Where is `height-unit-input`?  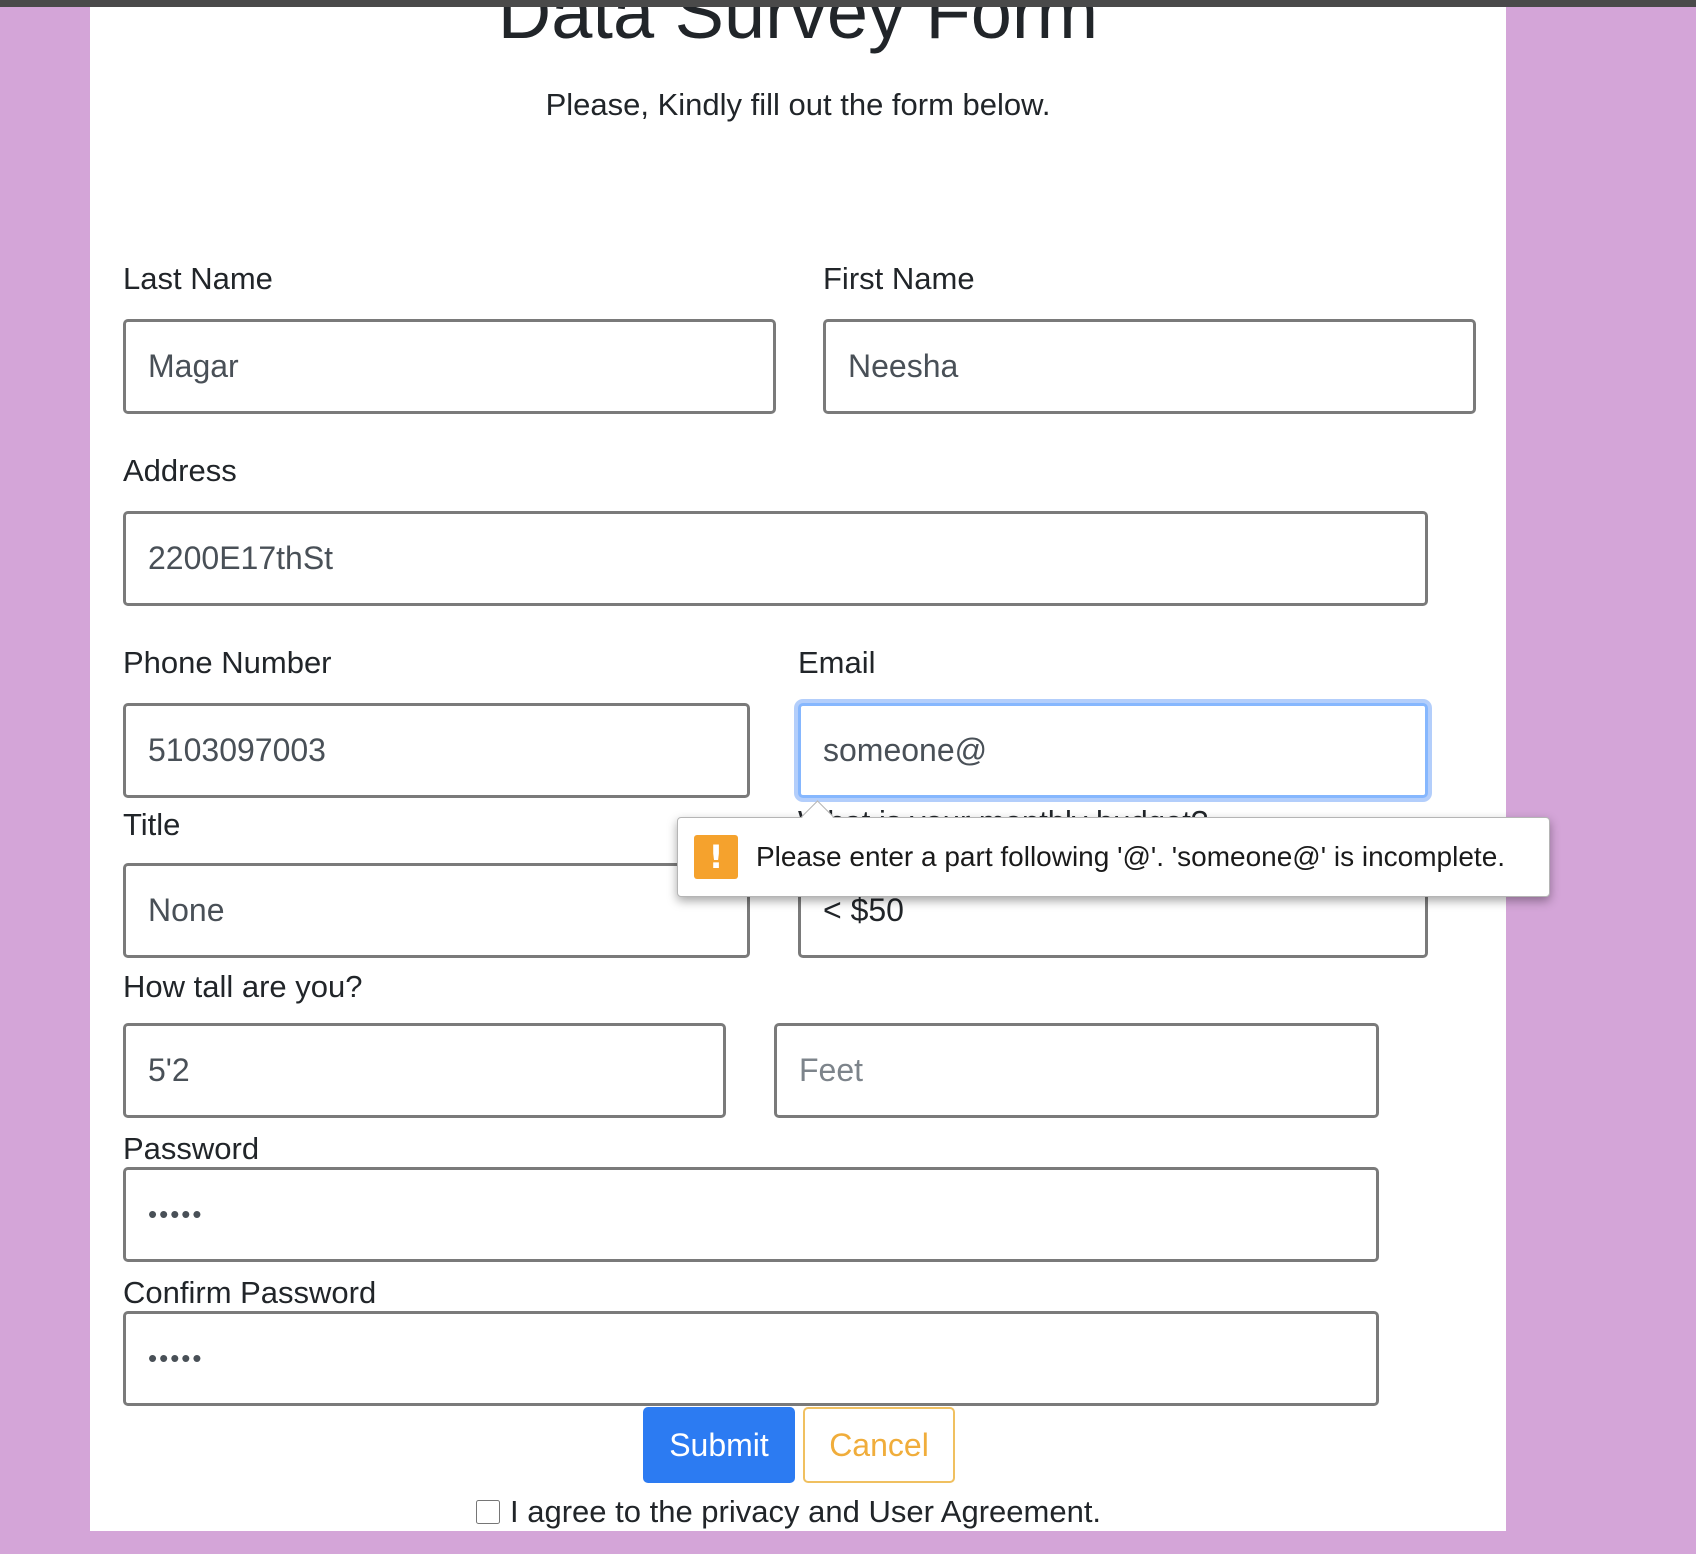
height-unit-input is located at coordinates (1076, 1070).